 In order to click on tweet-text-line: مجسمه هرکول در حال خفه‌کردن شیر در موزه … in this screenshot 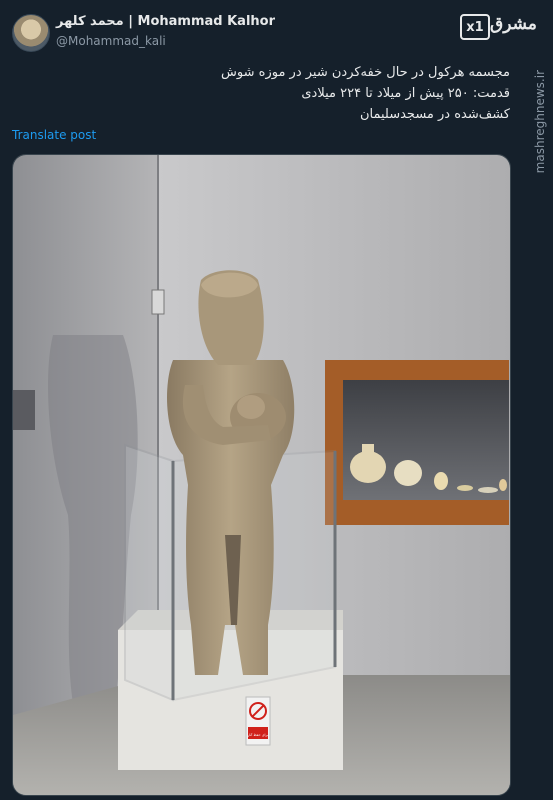, I will do `click(365, 72)`.